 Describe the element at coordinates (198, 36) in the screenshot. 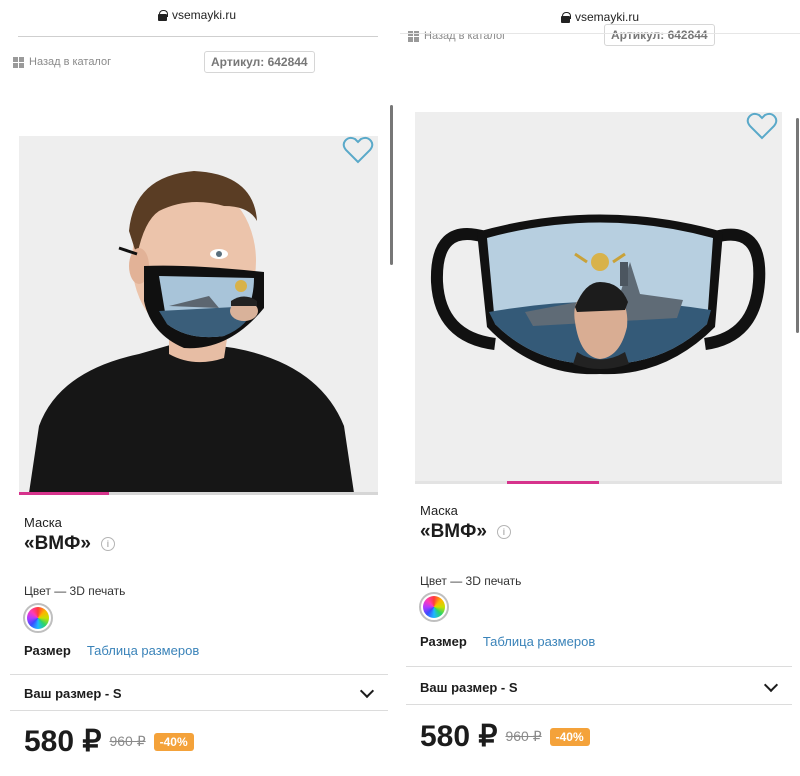

I see `header-divider` at that location.